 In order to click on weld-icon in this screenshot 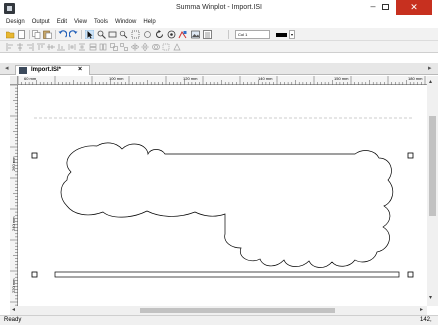, I will do `click(156, 47)`.